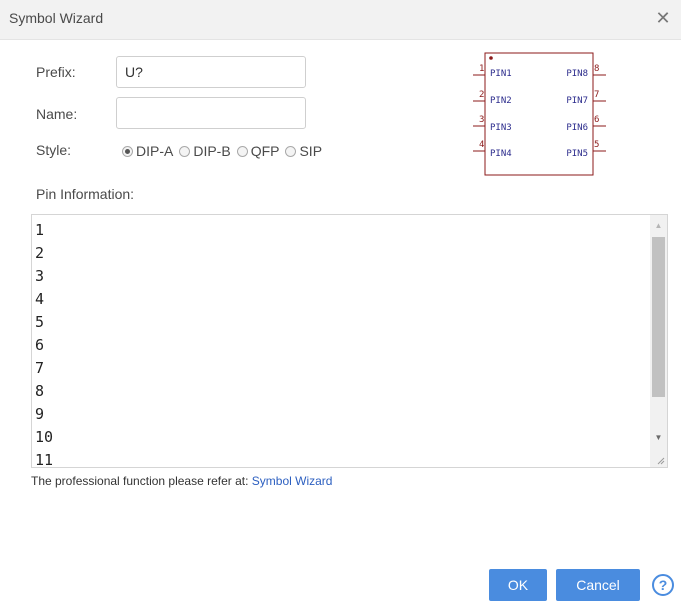 The image size is (681, 604). What do you see at coordinates (40, 230) in the screenshot?
I see `pin-line-item: 1` at bounding box center [40, 230].